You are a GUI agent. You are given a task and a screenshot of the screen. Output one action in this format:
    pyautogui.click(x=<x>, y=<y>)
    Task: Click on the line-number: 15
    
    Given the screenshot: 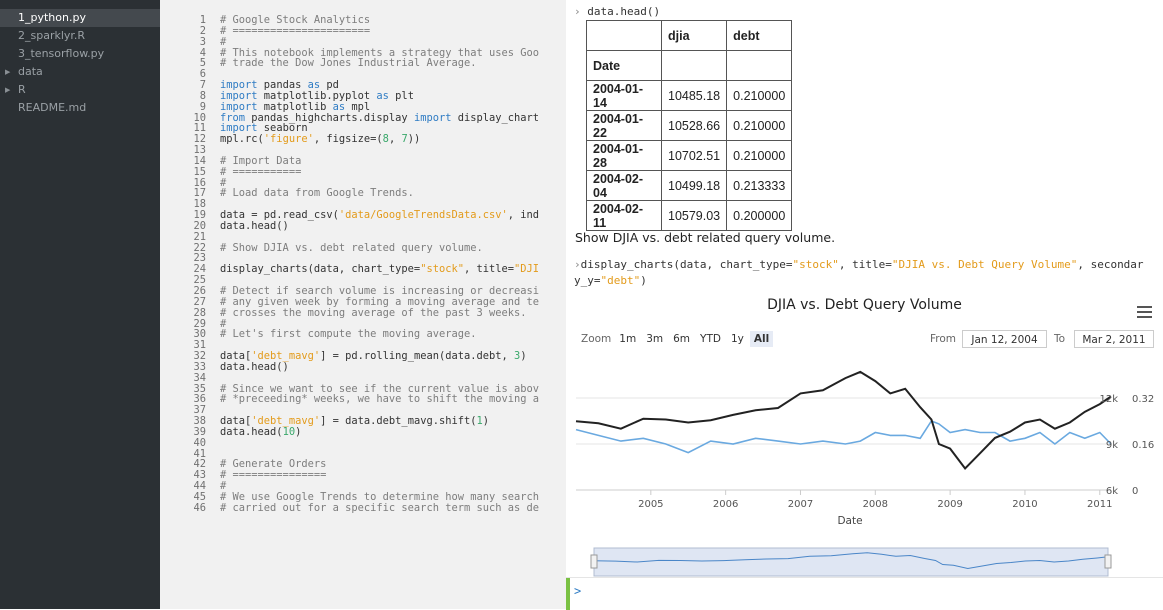 What is the action you would take?
    pyautogui.click(x=199, y=171)
    